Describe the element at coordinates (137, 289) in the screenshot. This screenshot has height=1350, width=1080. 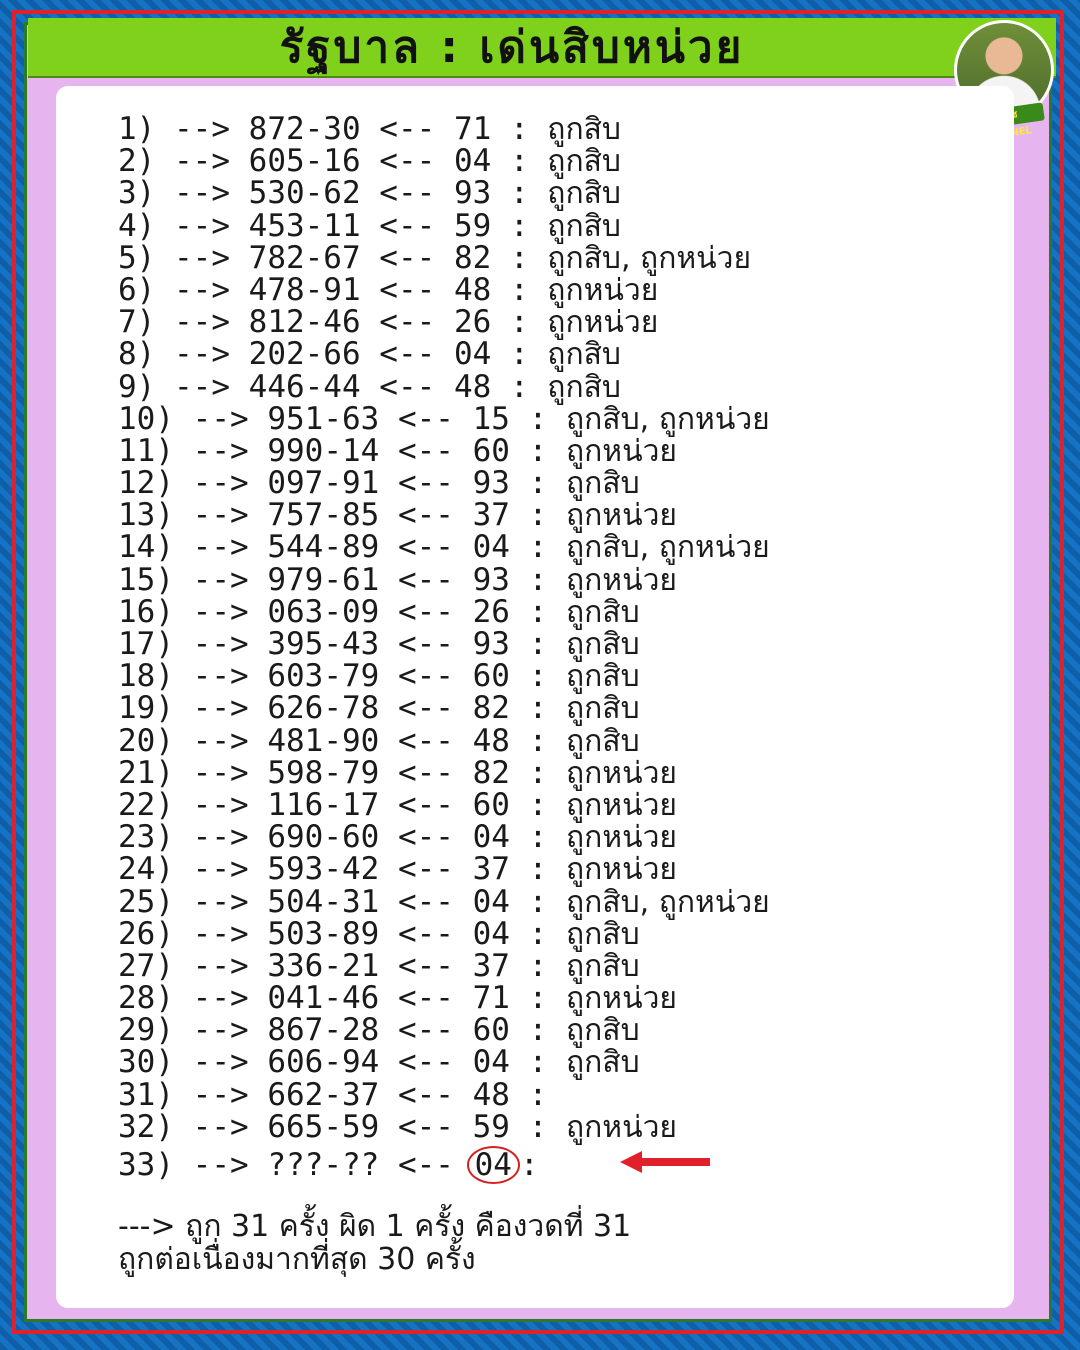
I see `row-index: 6)` at that location.